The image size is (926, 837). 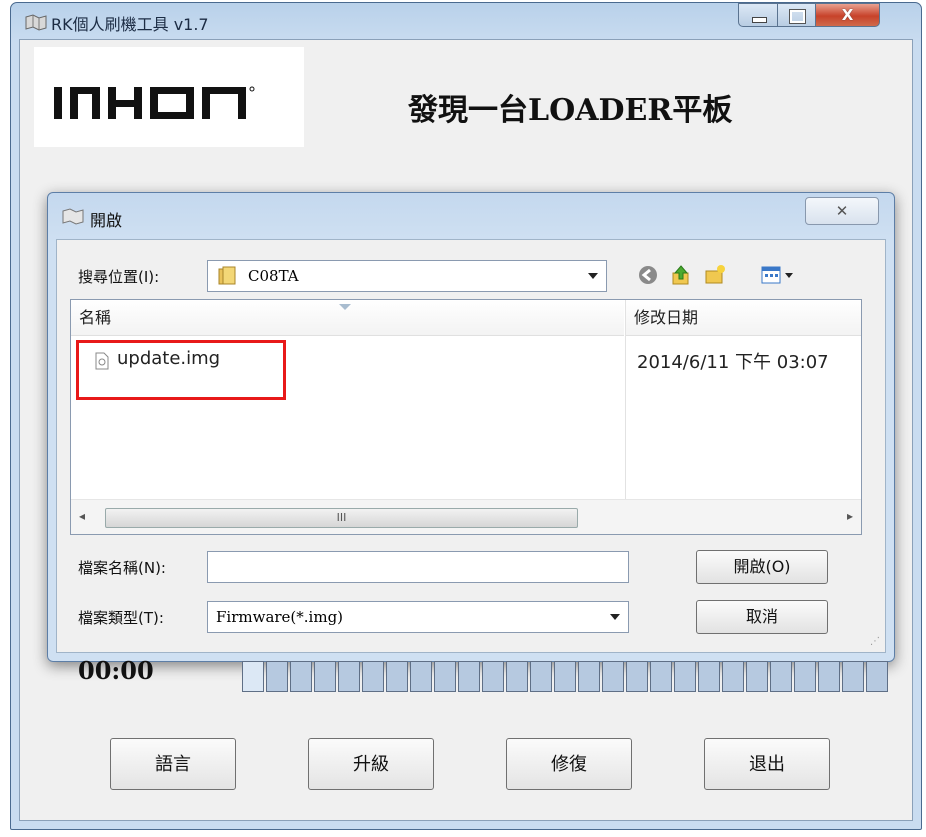 I want to click on filetype-value: Firmware(*.img), so click(x=280, y=617).